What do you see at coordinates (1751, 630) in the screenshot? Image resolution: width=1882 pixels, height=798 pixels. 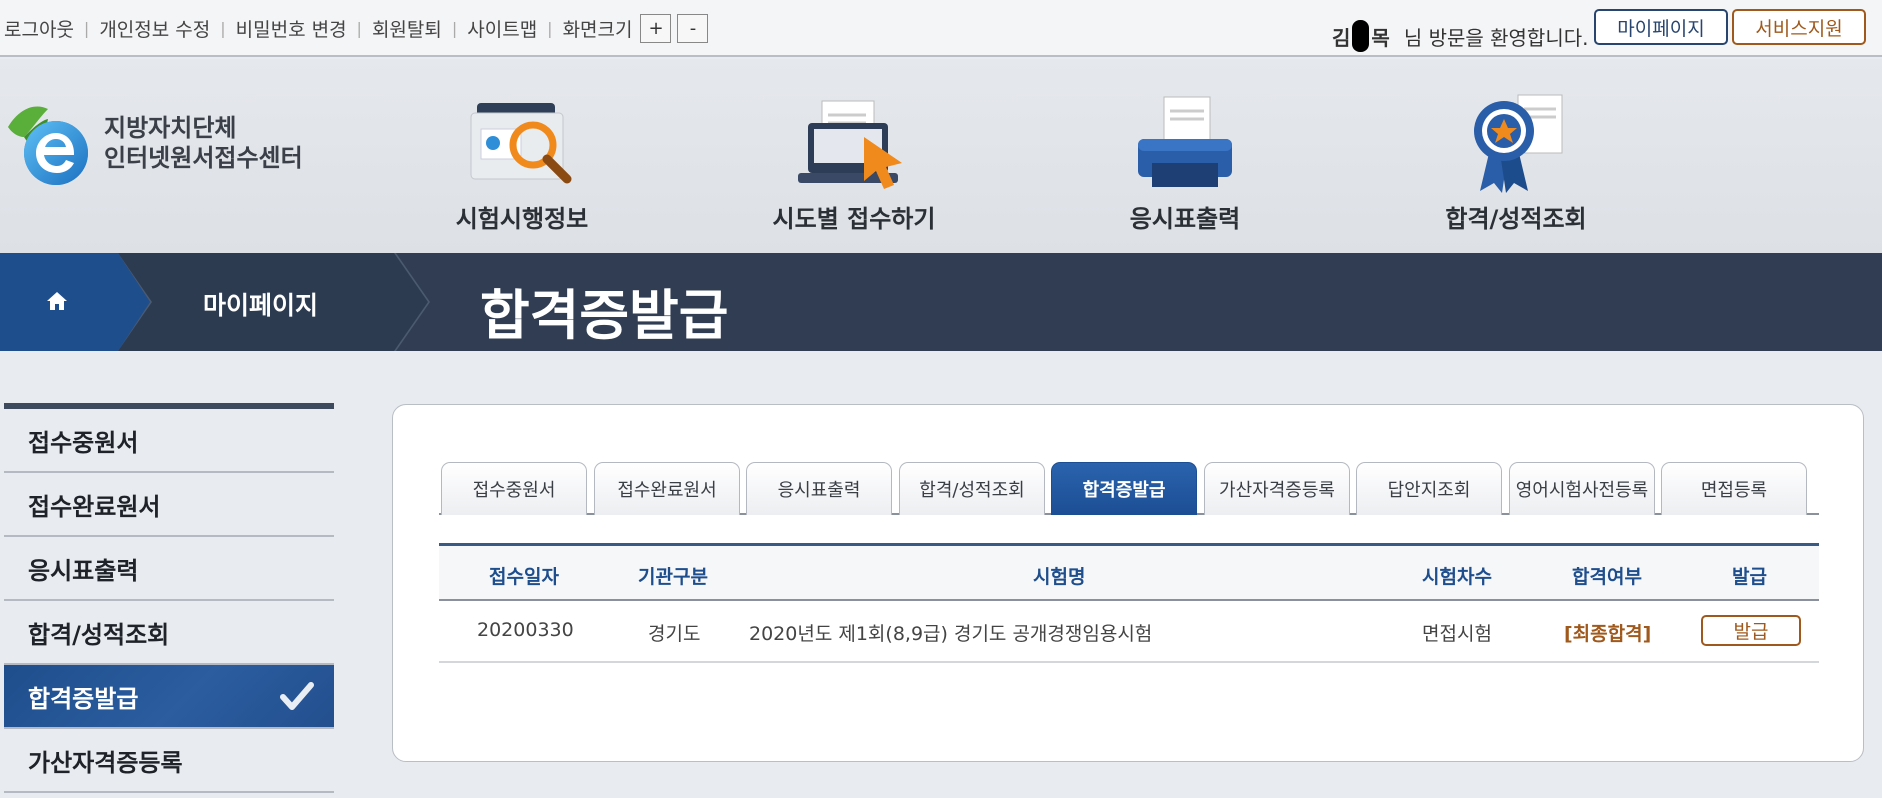 I see `issue-button: 발급` at bounding box center [1751, 630].